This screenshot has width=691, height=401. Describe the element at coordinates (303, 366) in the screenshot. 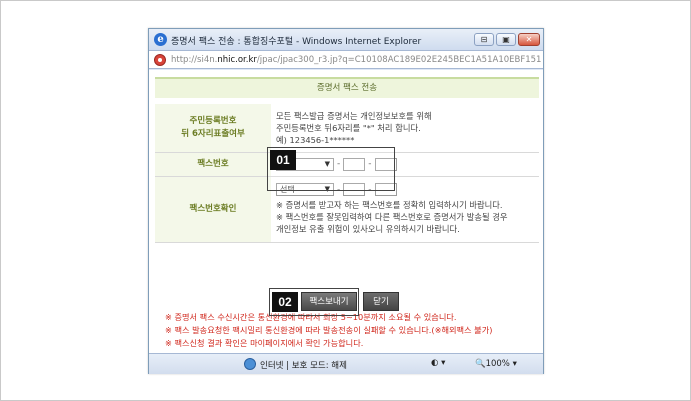

I see `zone-status: 인터넷 | 보호 모드: 해제` at that location.